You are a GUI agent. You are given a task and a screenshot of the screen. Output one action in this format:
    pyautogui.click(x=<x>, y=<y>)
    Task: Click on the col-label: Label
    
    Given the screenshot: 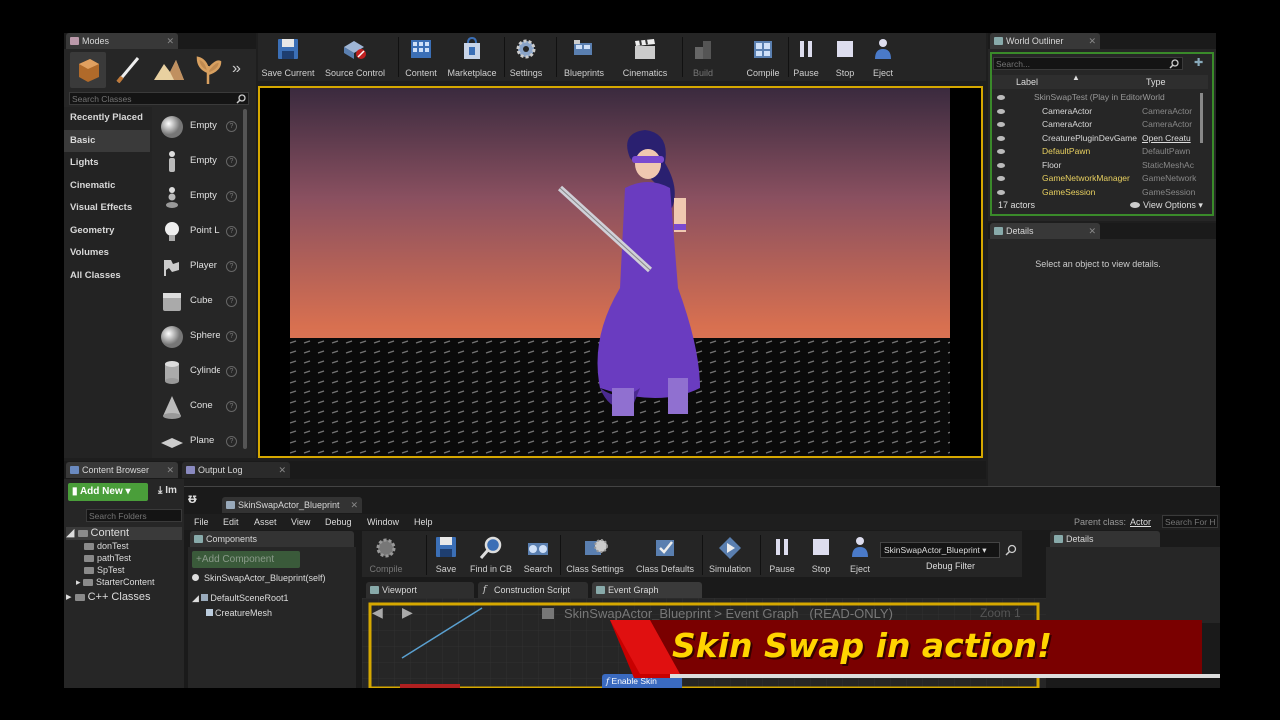 What is the action you would take?
    pyautogui.click(x=1027, y=82)
    